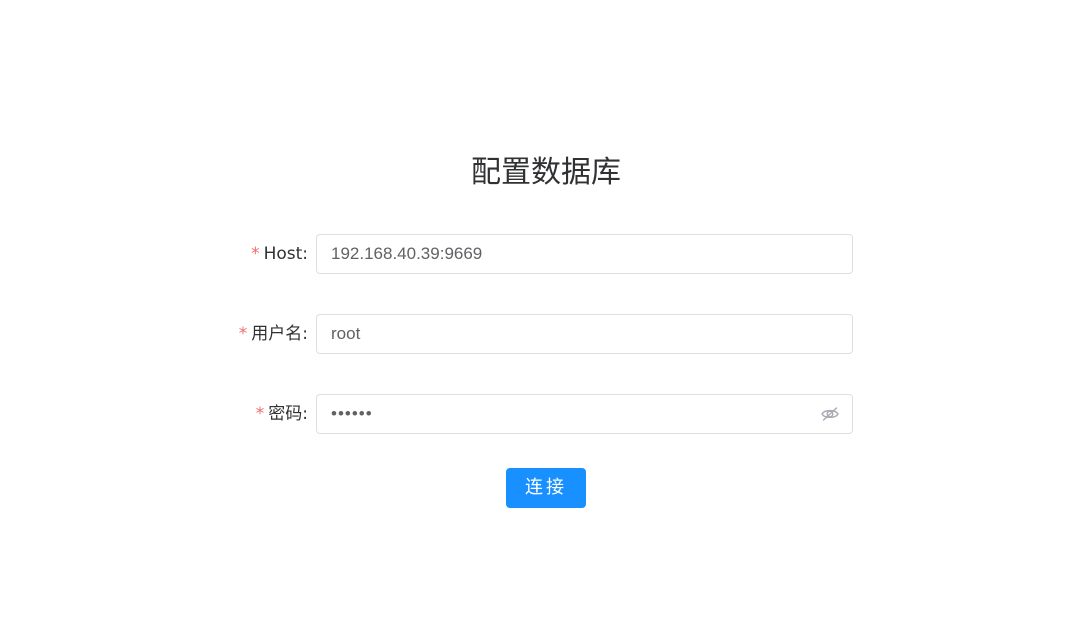  I want to click on username-label: * 用户名:, so click(273, 334).